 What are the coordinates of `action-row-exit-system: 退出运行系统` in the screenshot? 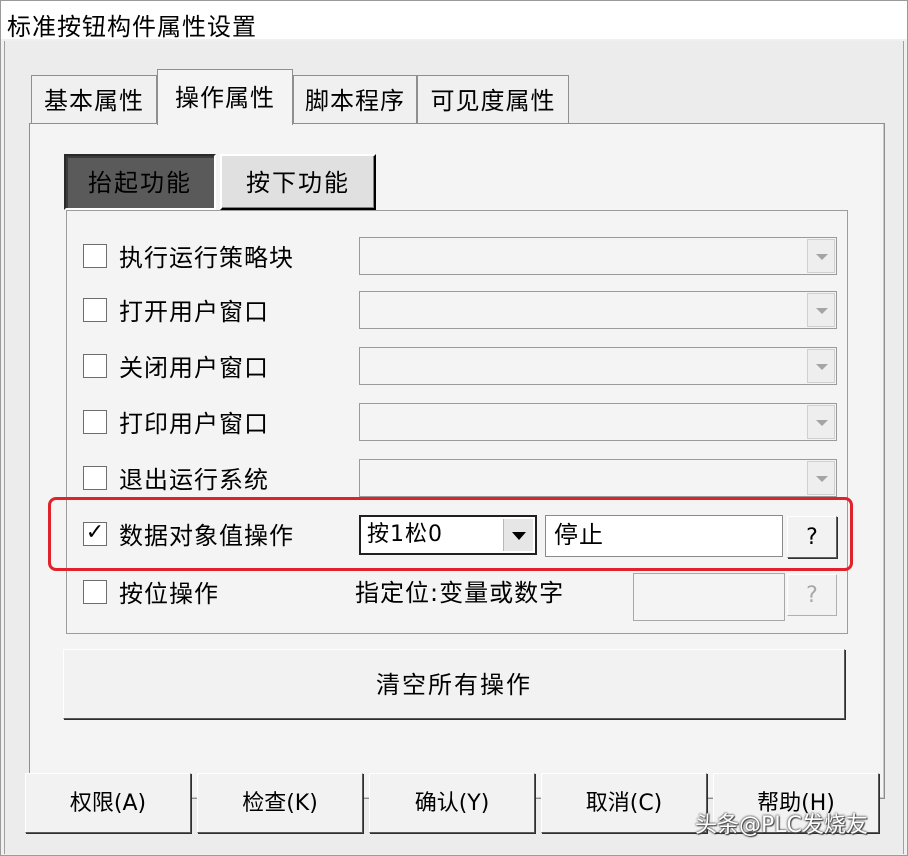 It's located at (457, 479).